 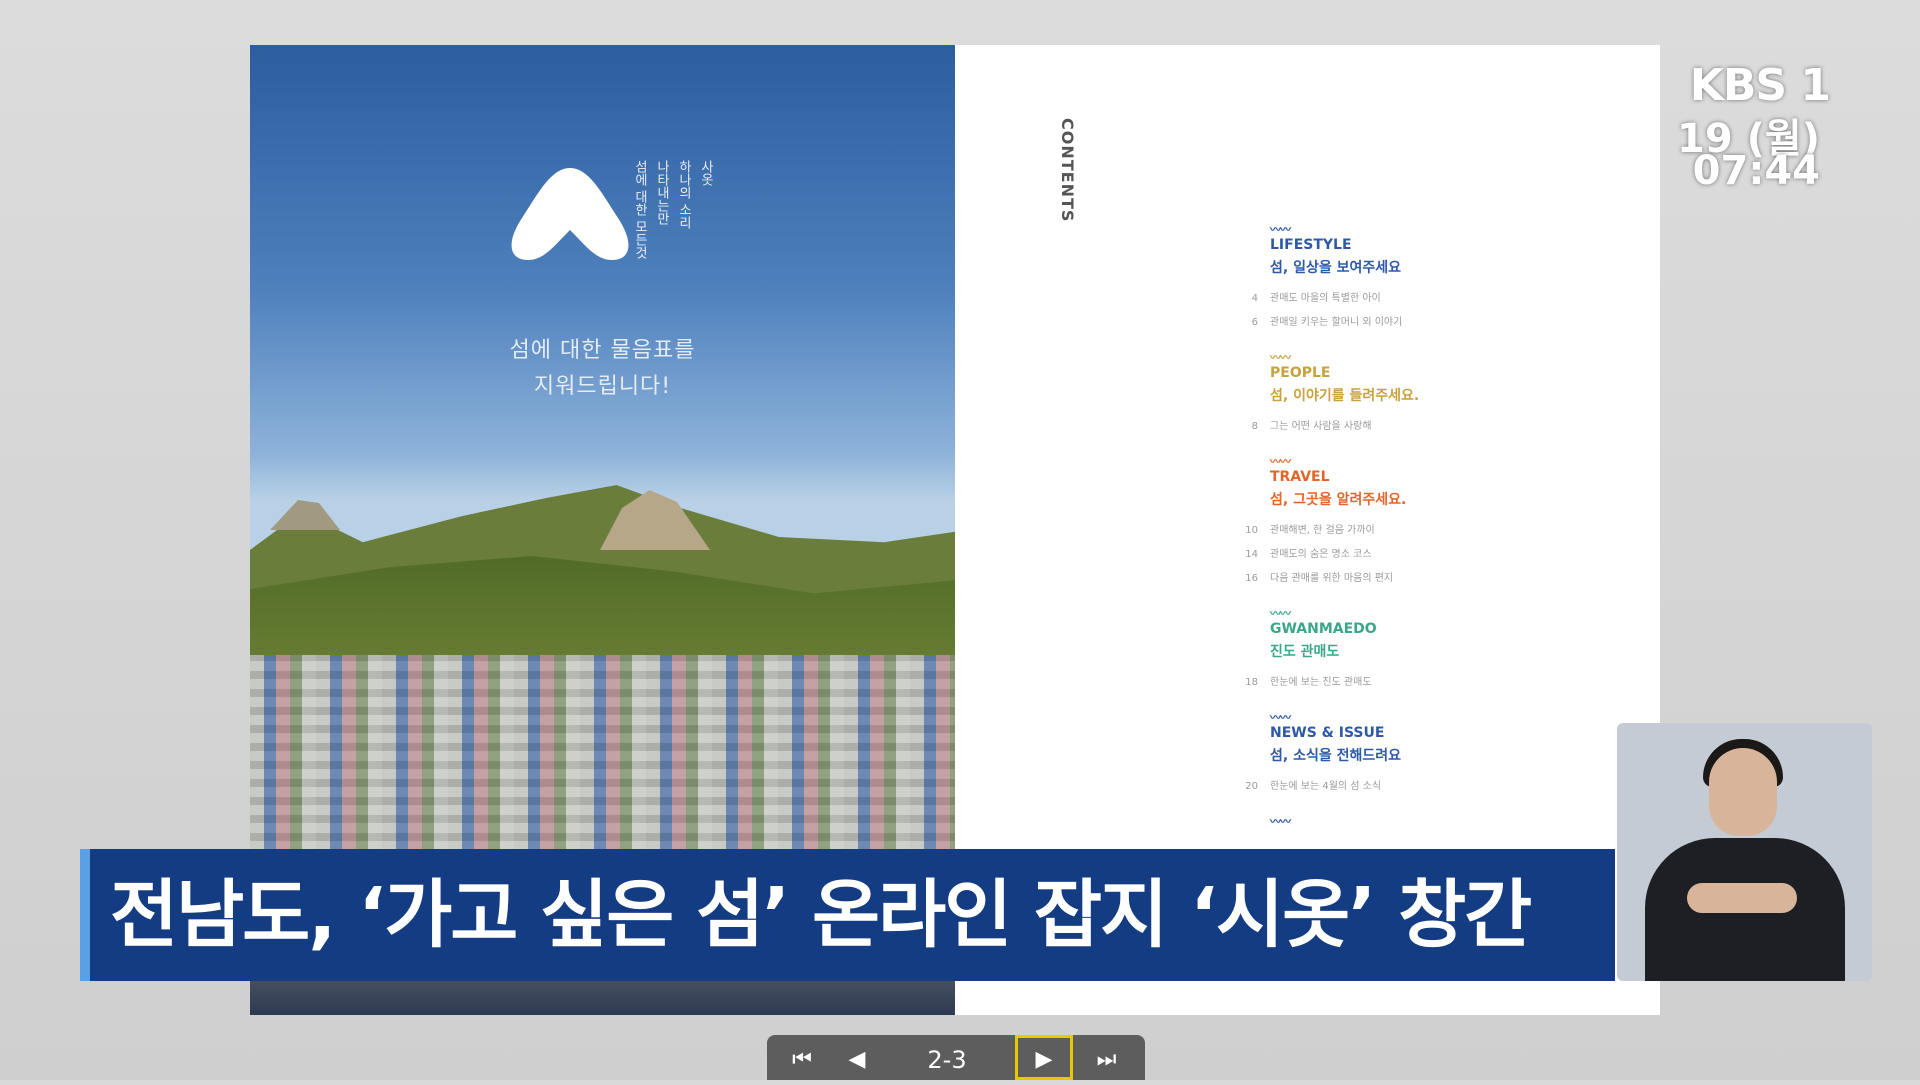 I want to click on toc-entry-title: 한눈에 보는 진도 관매도, so click(x=1321, y=682).